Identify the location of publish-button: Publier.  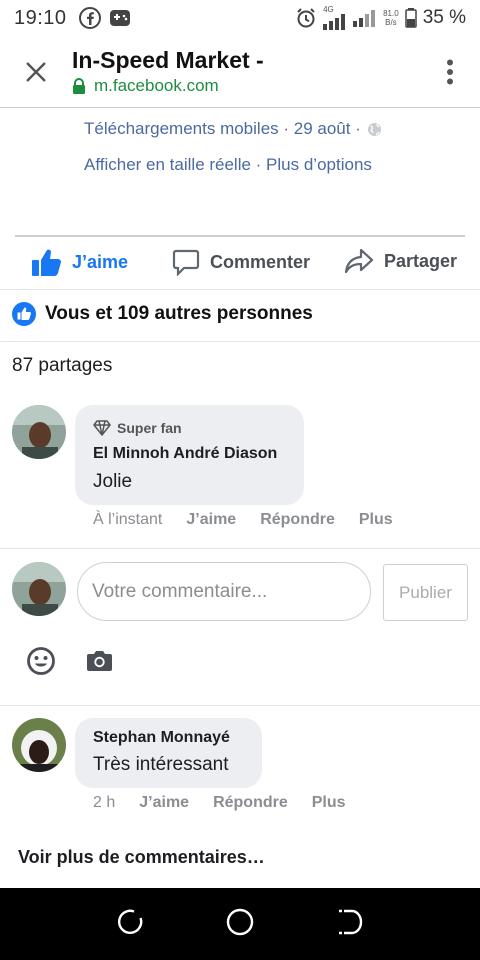
(425, 592).